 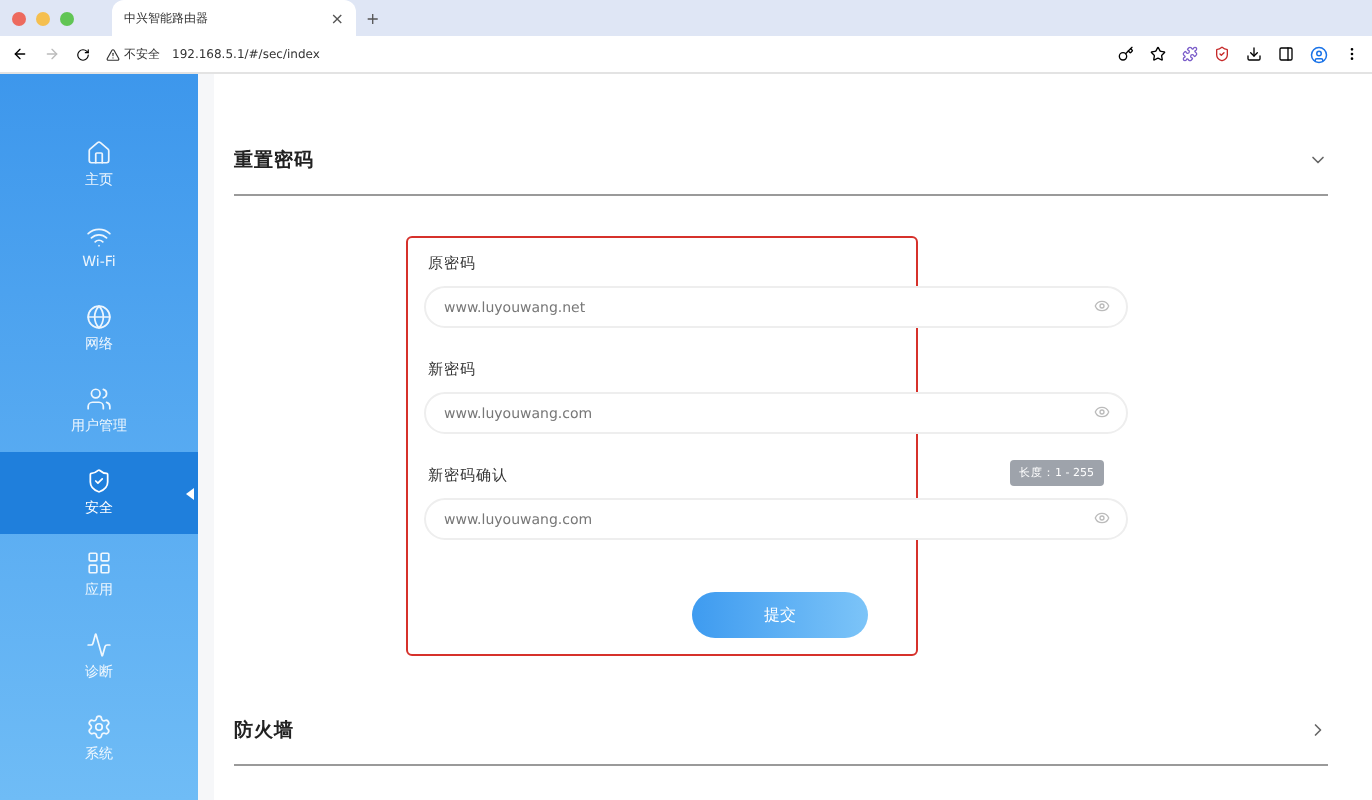 I want to click on reload-icon, so click(x=83, y=54).